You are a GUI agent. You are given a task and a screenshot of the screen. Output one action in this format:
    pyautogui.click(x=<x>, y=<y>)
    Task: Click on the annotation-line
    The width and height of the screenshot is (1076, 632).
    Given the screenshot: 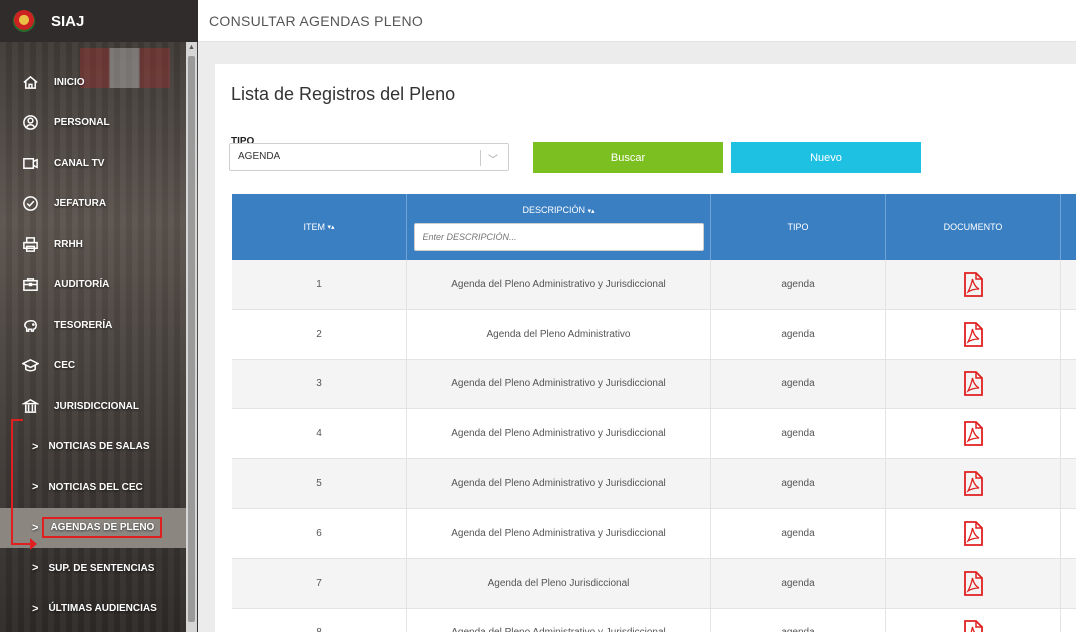 What is the action you would take?
    pyautogui.click(x=12, y=482)
    